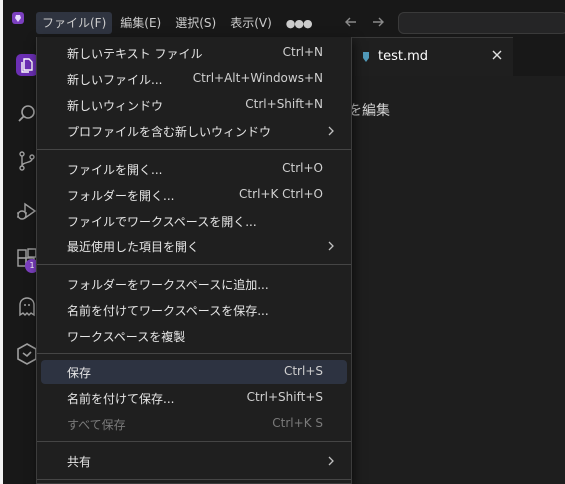 This screenshot has width=565, height=484. What do you see at coordinates (351, 22) in the screenshot?
I see `arrow-left-icon` at bounding box center [351, 22].